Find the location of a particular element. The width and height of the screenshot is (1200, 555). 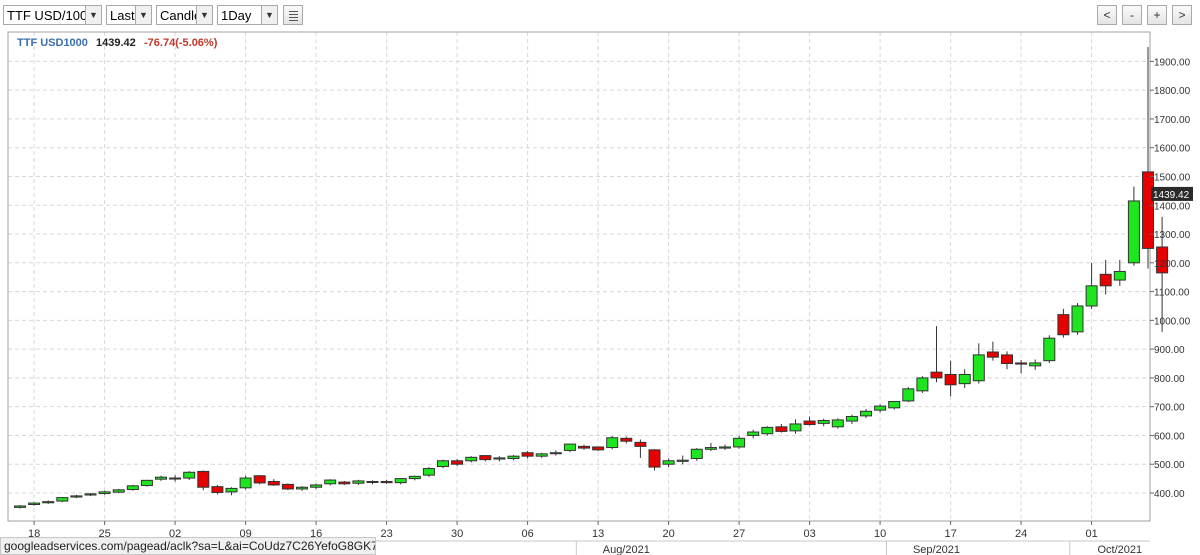

price-tick-label: 900.00 is located at coordinates (1169, 350).